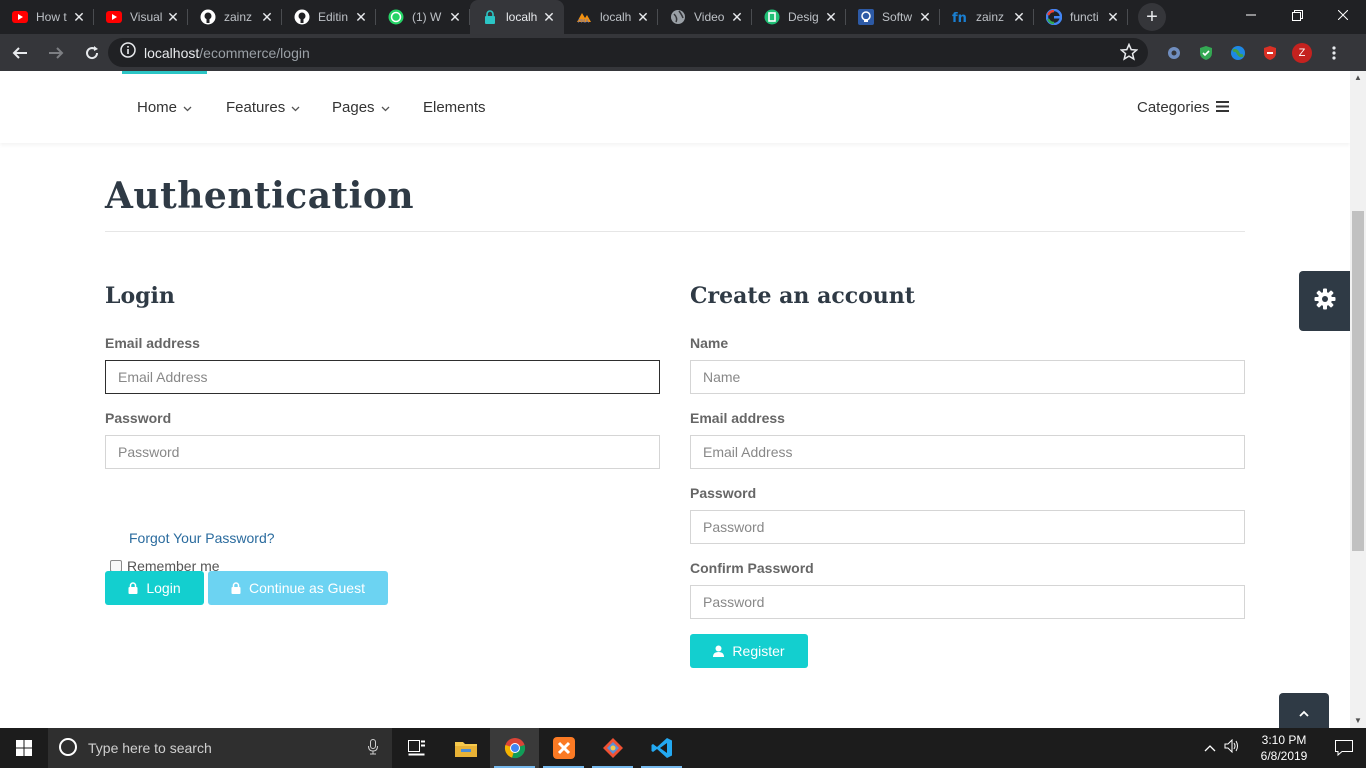 Image resolution: width=1366 pixels, height=768 pixels. What do you see at coordinates (893, 17) in the screenshot?
I see `browser-tab: Softw ✕` at bounding box center [893, 17].